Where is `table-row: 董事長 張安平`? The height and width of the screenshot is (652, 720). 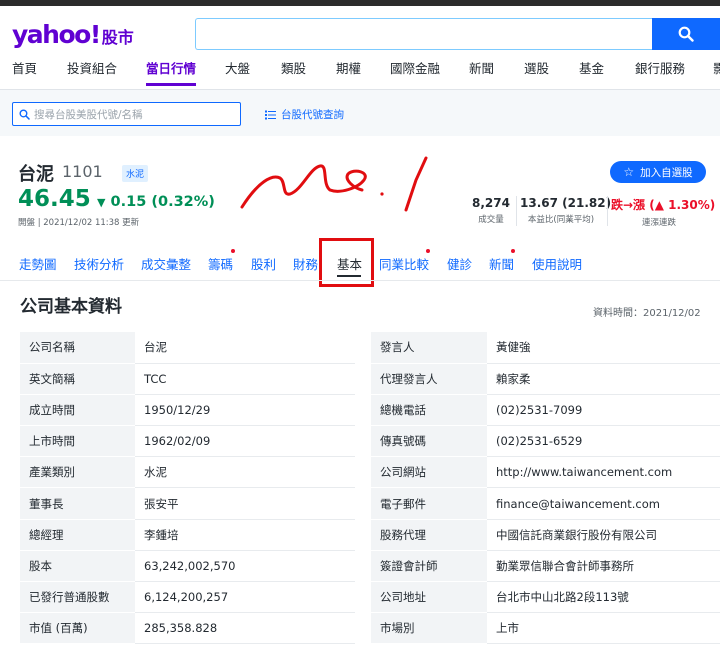
table-row: 董事長 張安平 is located at coordinates (187, 503).